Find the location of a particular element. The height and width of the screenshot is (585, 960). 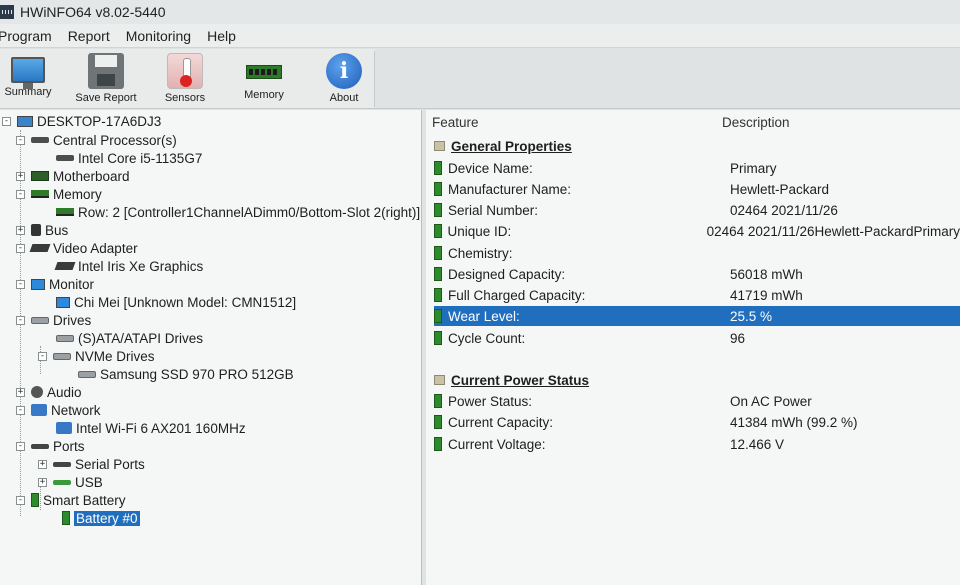

menu-bar: Program Report Monitoring Help is located at coordinates (480, 36).